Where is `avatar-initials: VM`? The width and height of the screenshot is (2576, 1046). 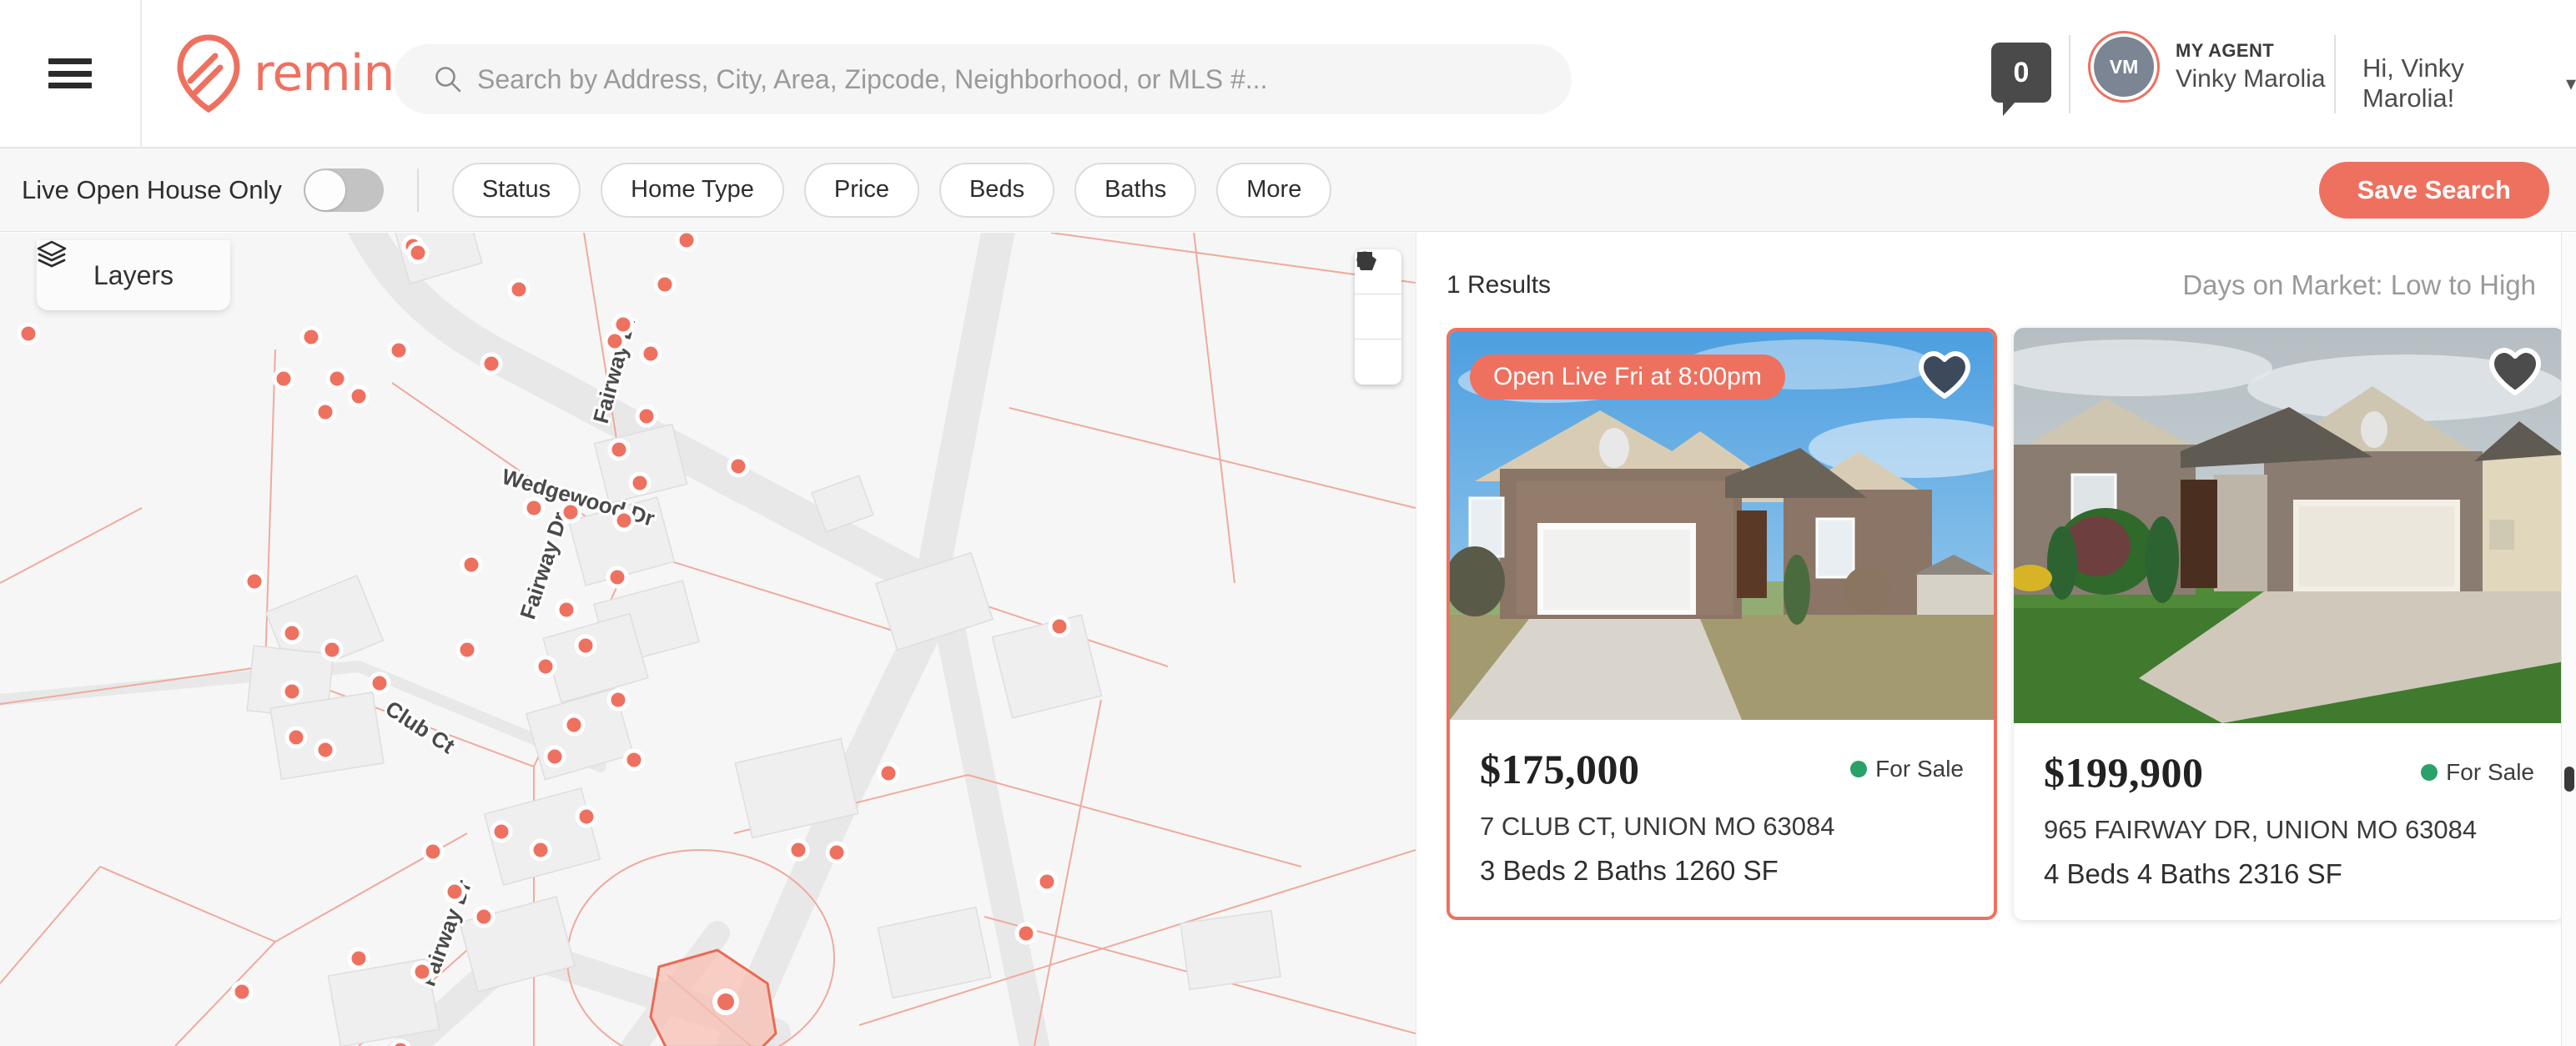 avatar-initials: VM is located at coordinates (2124, 66).